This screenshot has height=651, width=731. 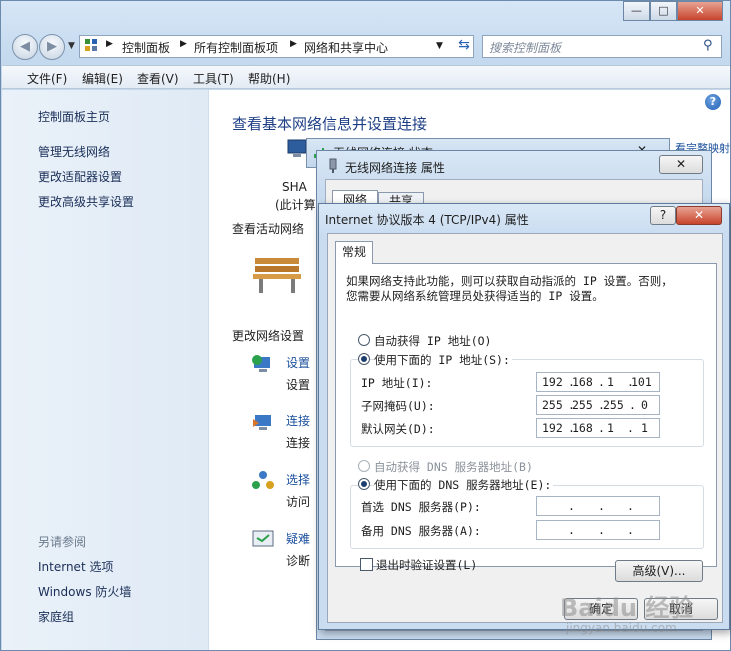 I want to click on alternate-dns-label: 备用 DNS 服务器(A):, so click(x=421, y=531).